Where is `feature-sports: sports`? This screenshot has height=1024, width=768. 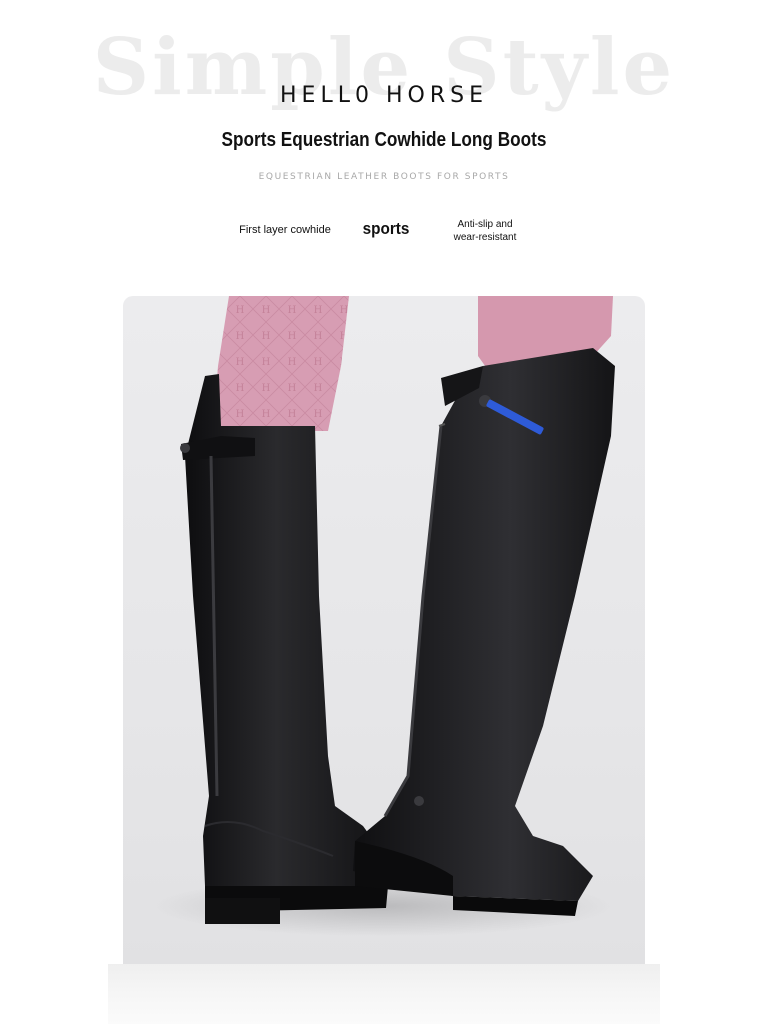
feature-sports: sports is located at coordinates (386, 228).